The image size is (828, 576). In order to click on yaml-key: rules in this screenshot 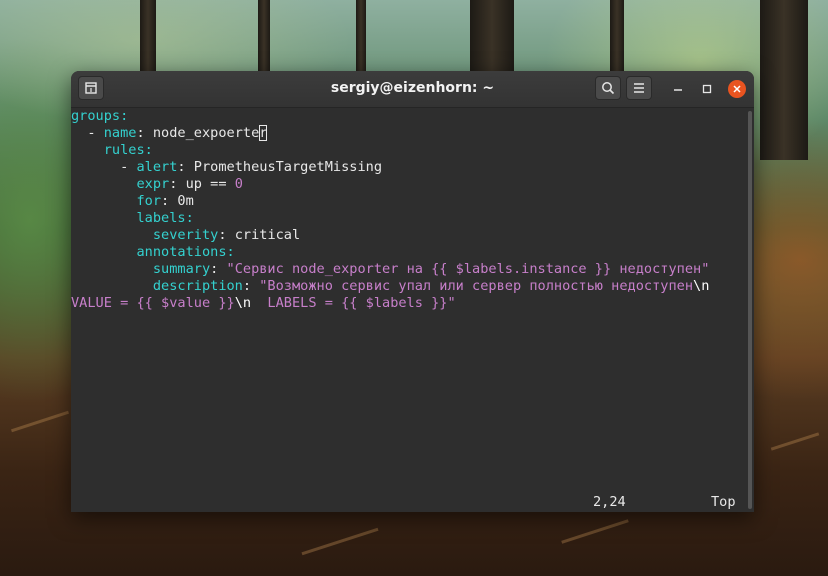, I will do `click(124, 150)`.